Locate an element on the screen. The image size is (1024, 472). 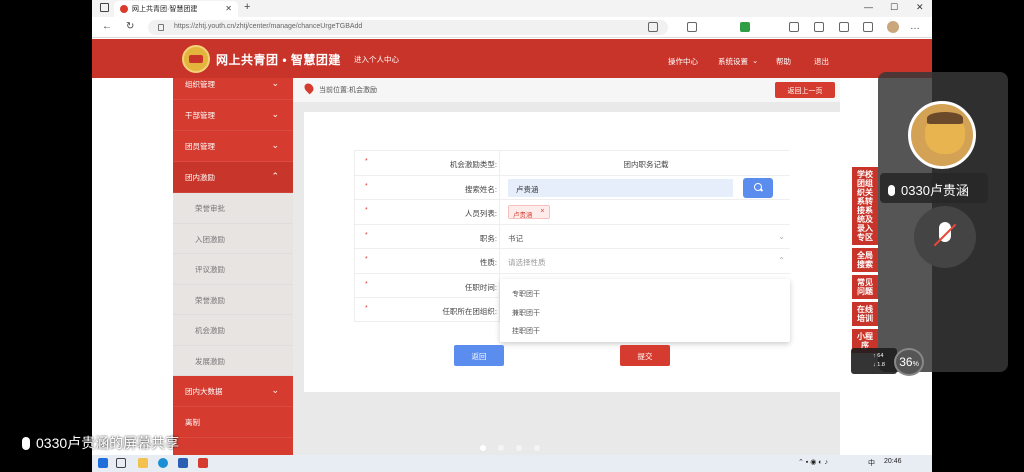
name-value-cell: 卢贵涵 is located at coordinates (645, 187).